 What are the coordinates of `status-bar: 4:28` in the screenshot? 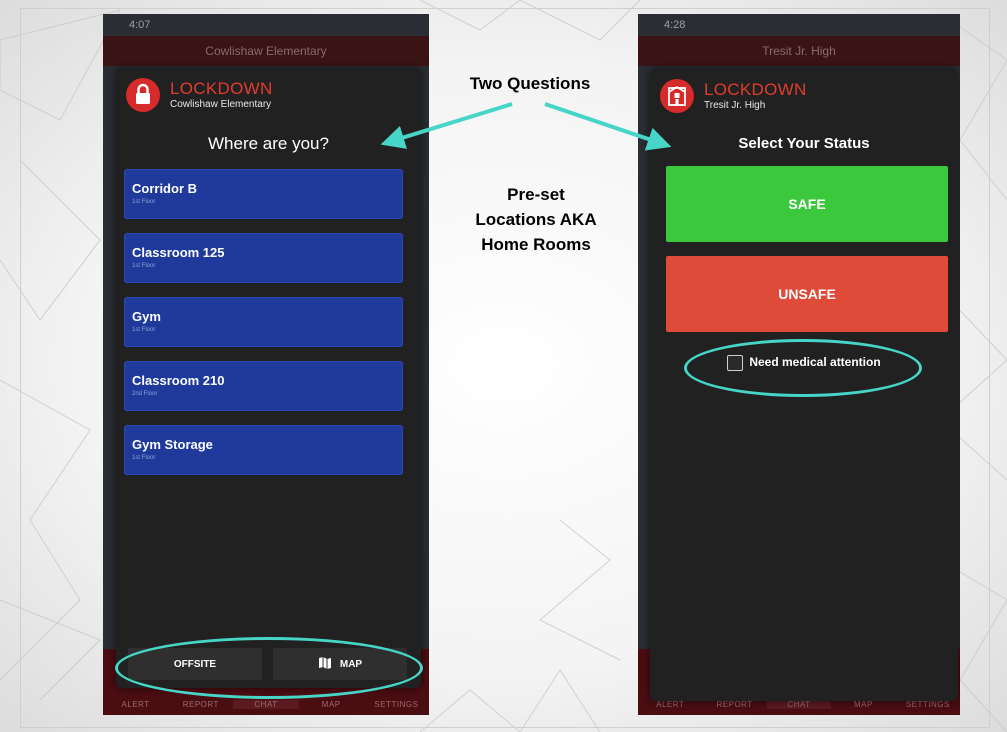 It's located at (799, 26).